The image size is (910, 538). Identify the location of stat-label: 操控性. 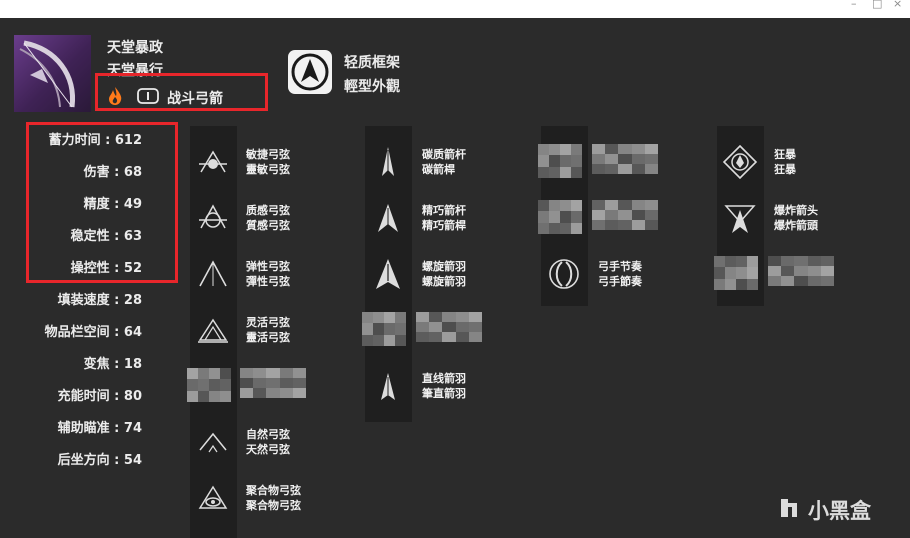
(90, 268).